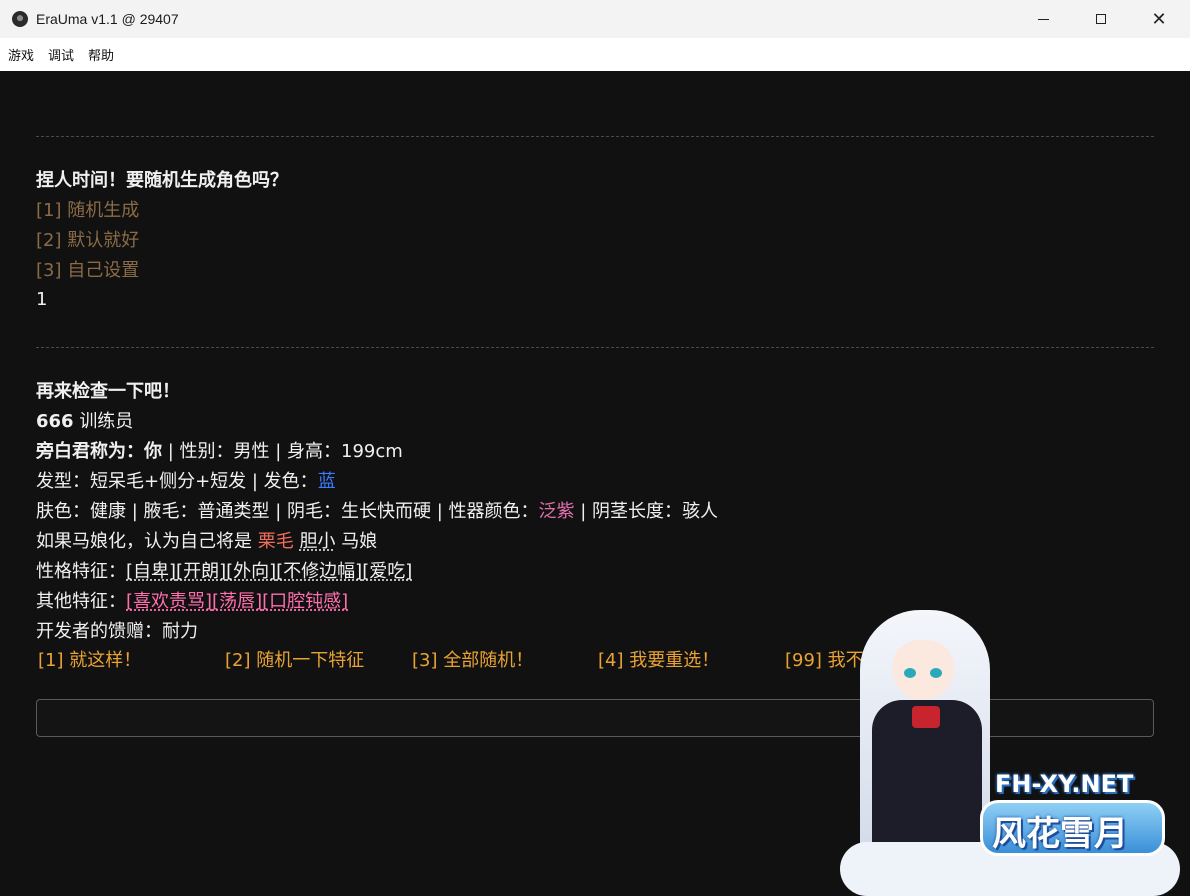 The image size is (1190, 896). I want to click on window-title: EraUma v1.1 @ 29407, so click(107, 19).